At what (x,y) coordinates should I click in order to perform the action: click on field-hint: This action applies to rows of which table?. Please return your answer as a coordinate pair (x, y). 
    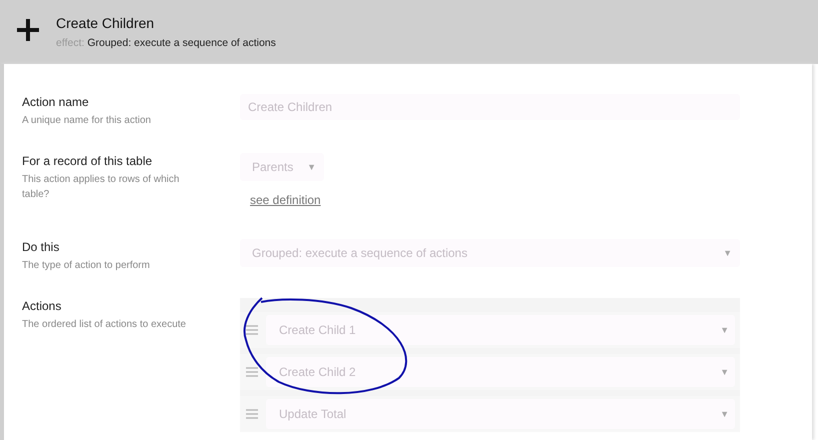
    Looking at the image, I should click on (101, 187).